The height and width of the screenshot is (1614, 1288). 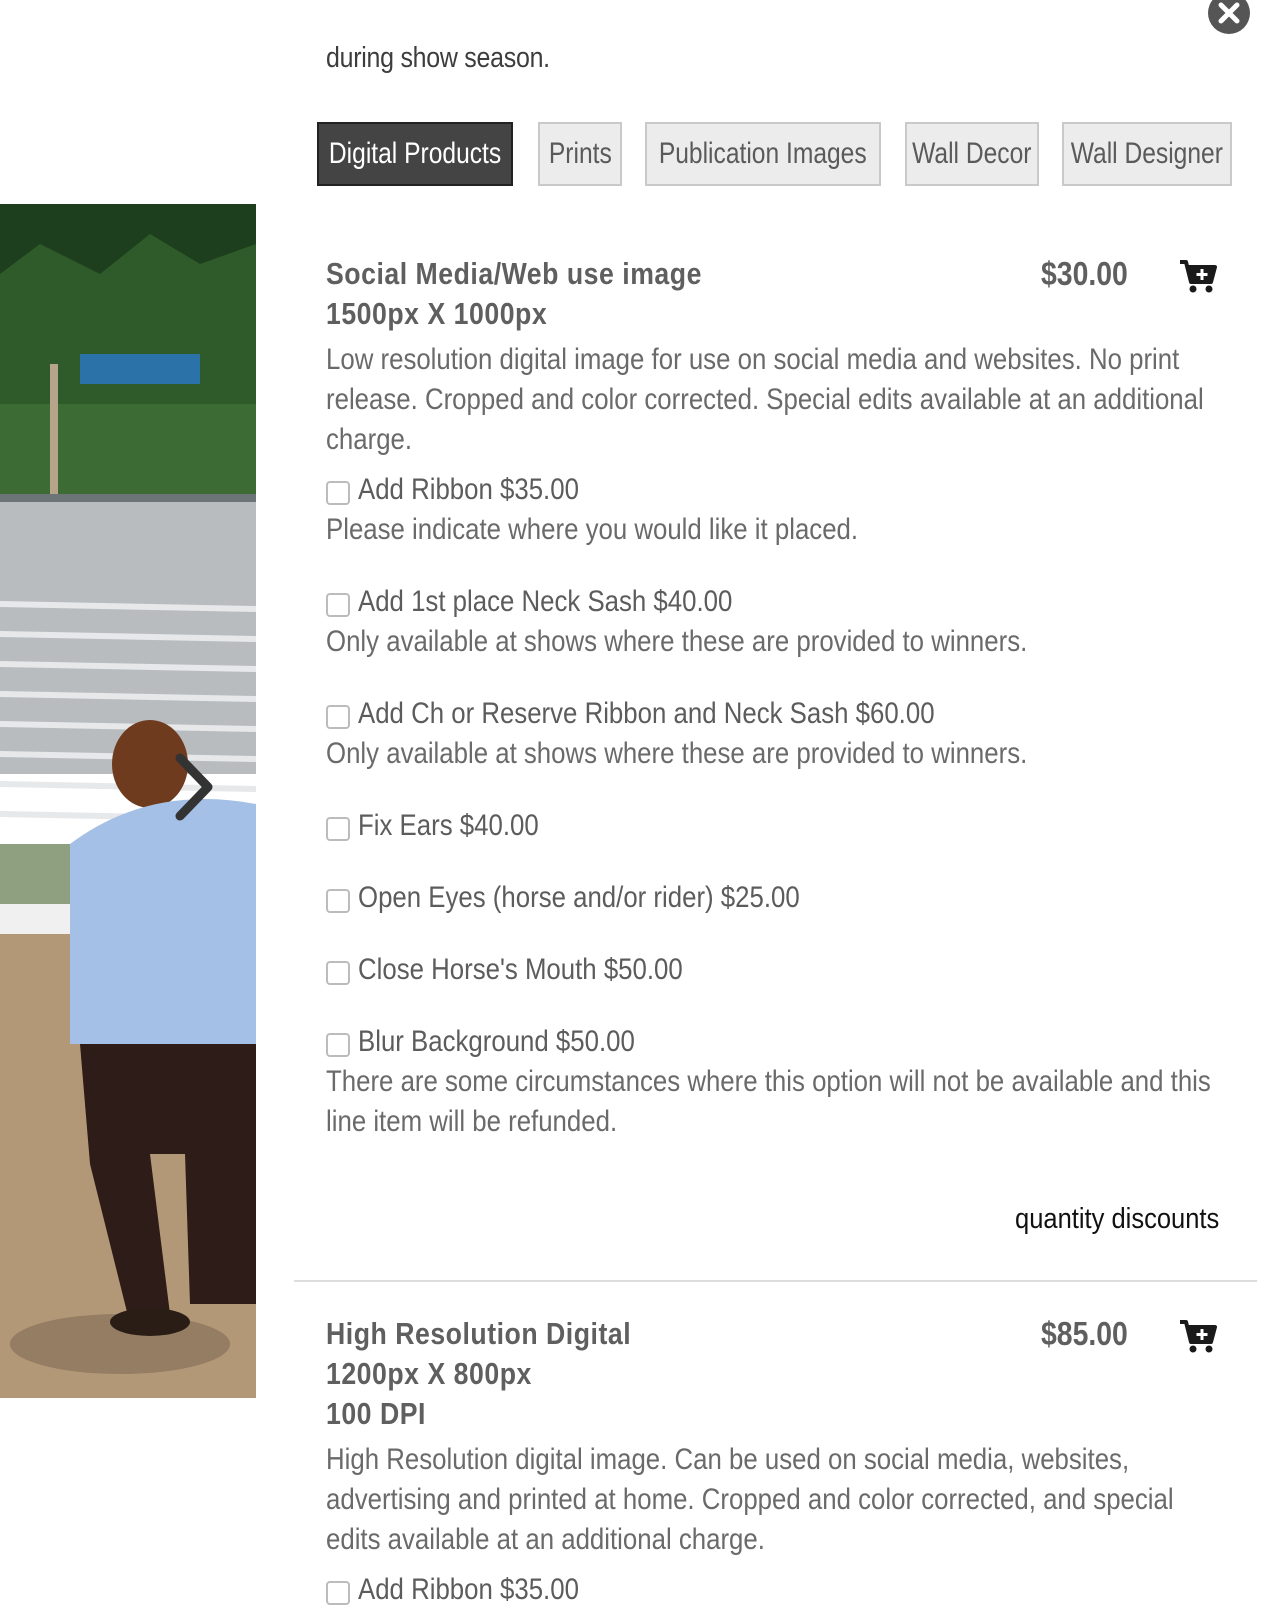 I want to click on product-price: $30.00, so click(x=1084, y=273).